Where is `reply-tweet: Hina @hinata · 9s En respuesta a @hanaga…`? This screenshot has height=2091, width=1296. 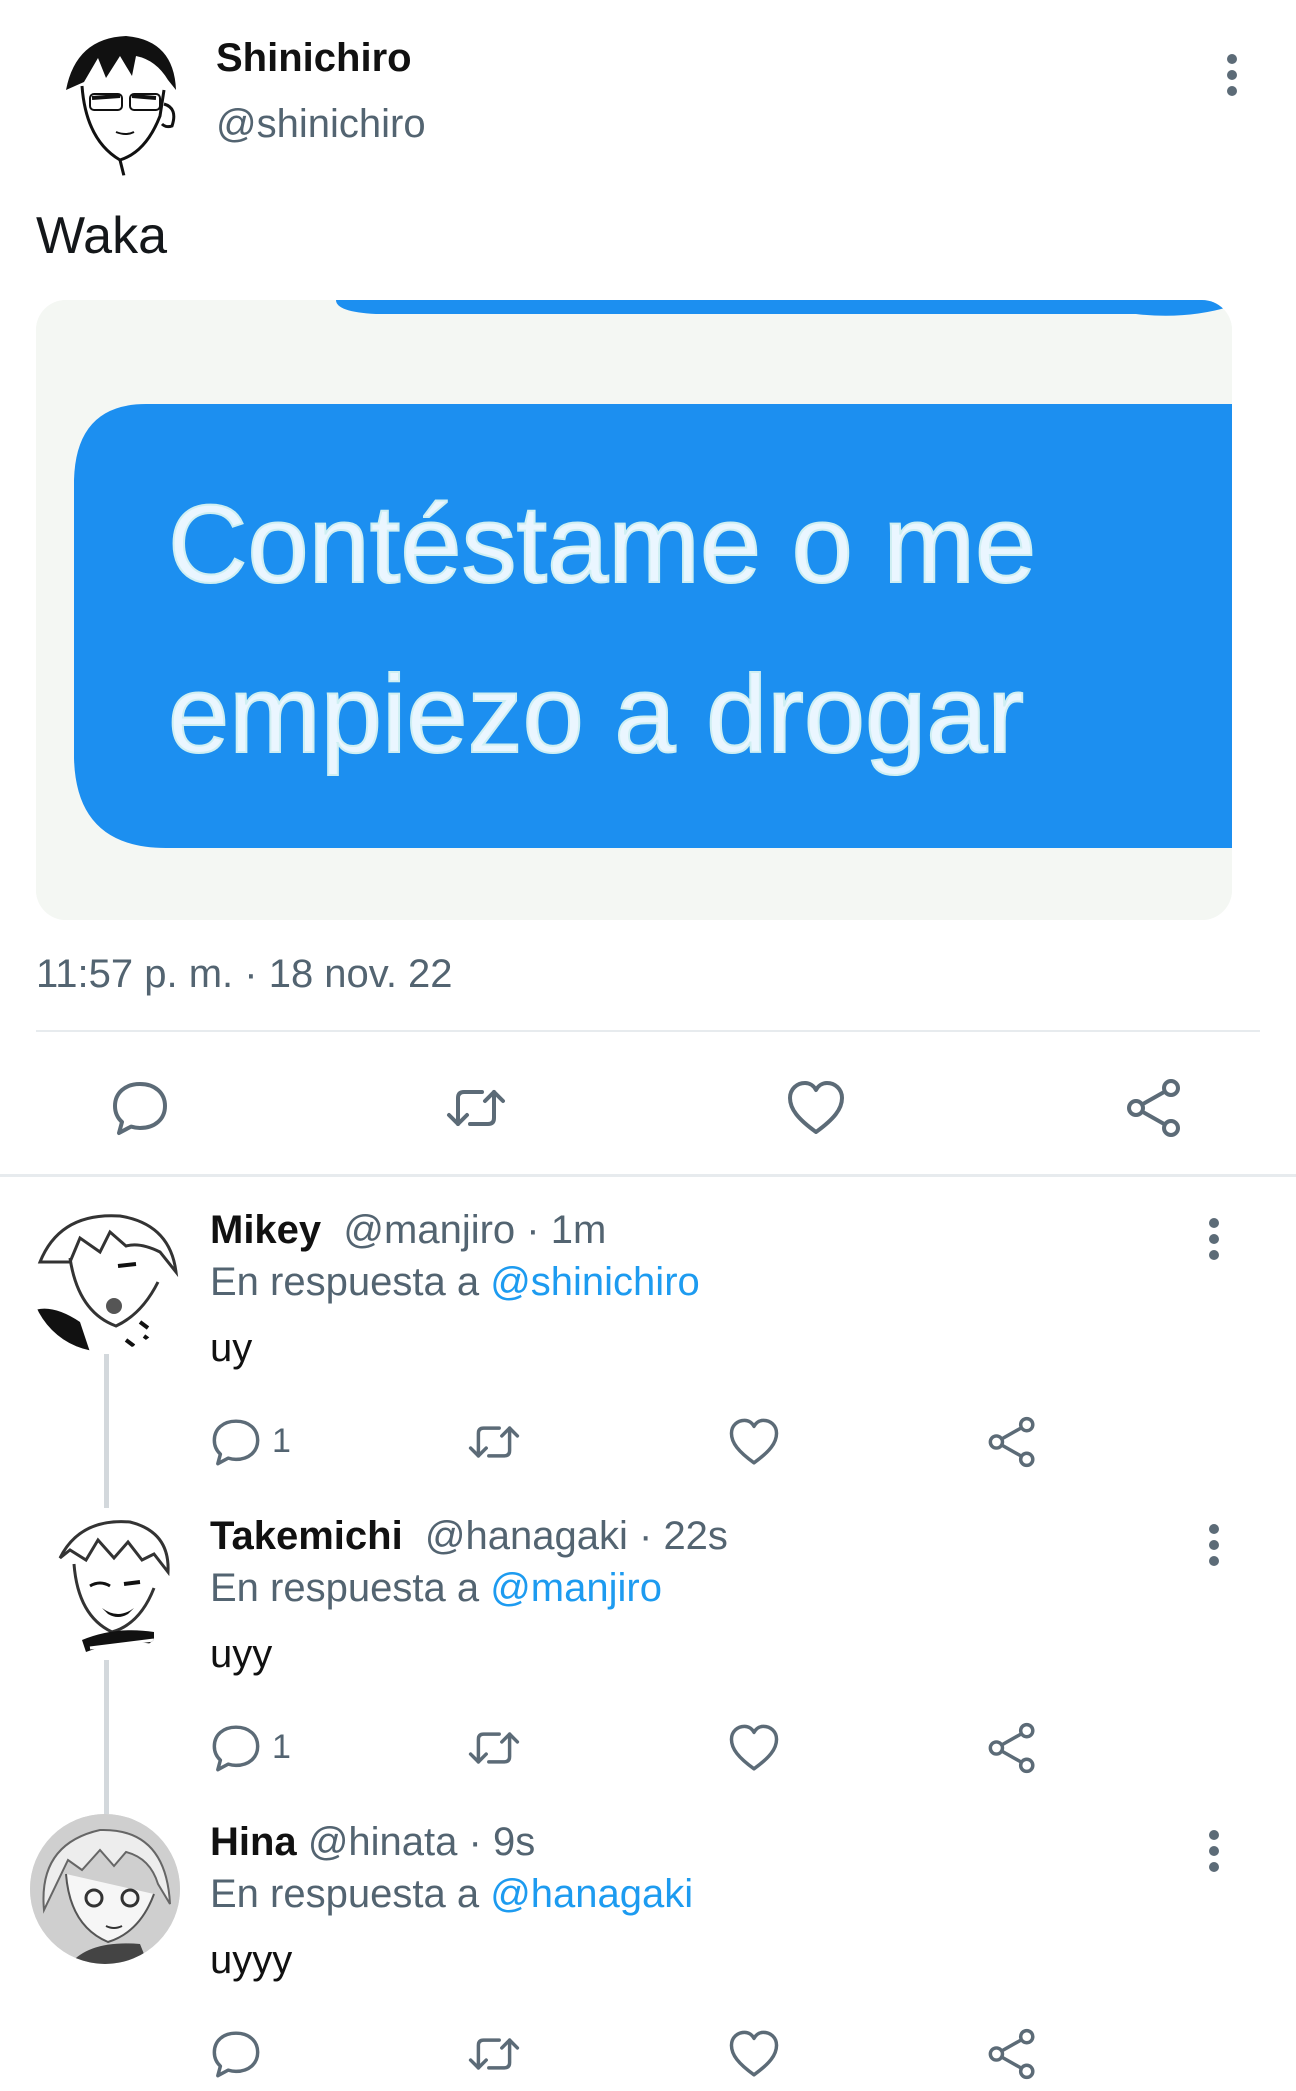 reply-tweet: Hina @hinata · 9s En respuesta a @hanaga… is located at coordinates (648, 1938).